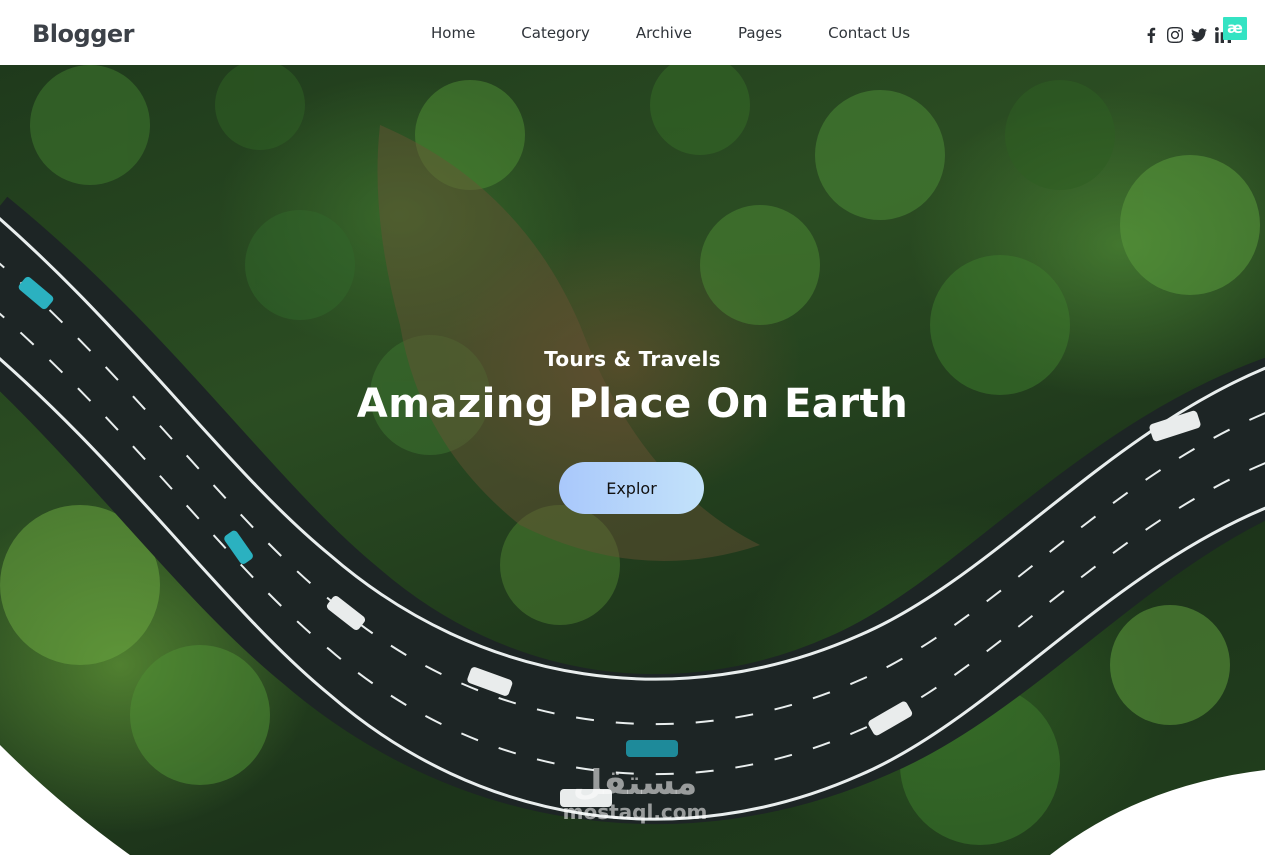 This screenshot has width=1265, height=855. I want to click on nav-category: Category, so click(555, 34).